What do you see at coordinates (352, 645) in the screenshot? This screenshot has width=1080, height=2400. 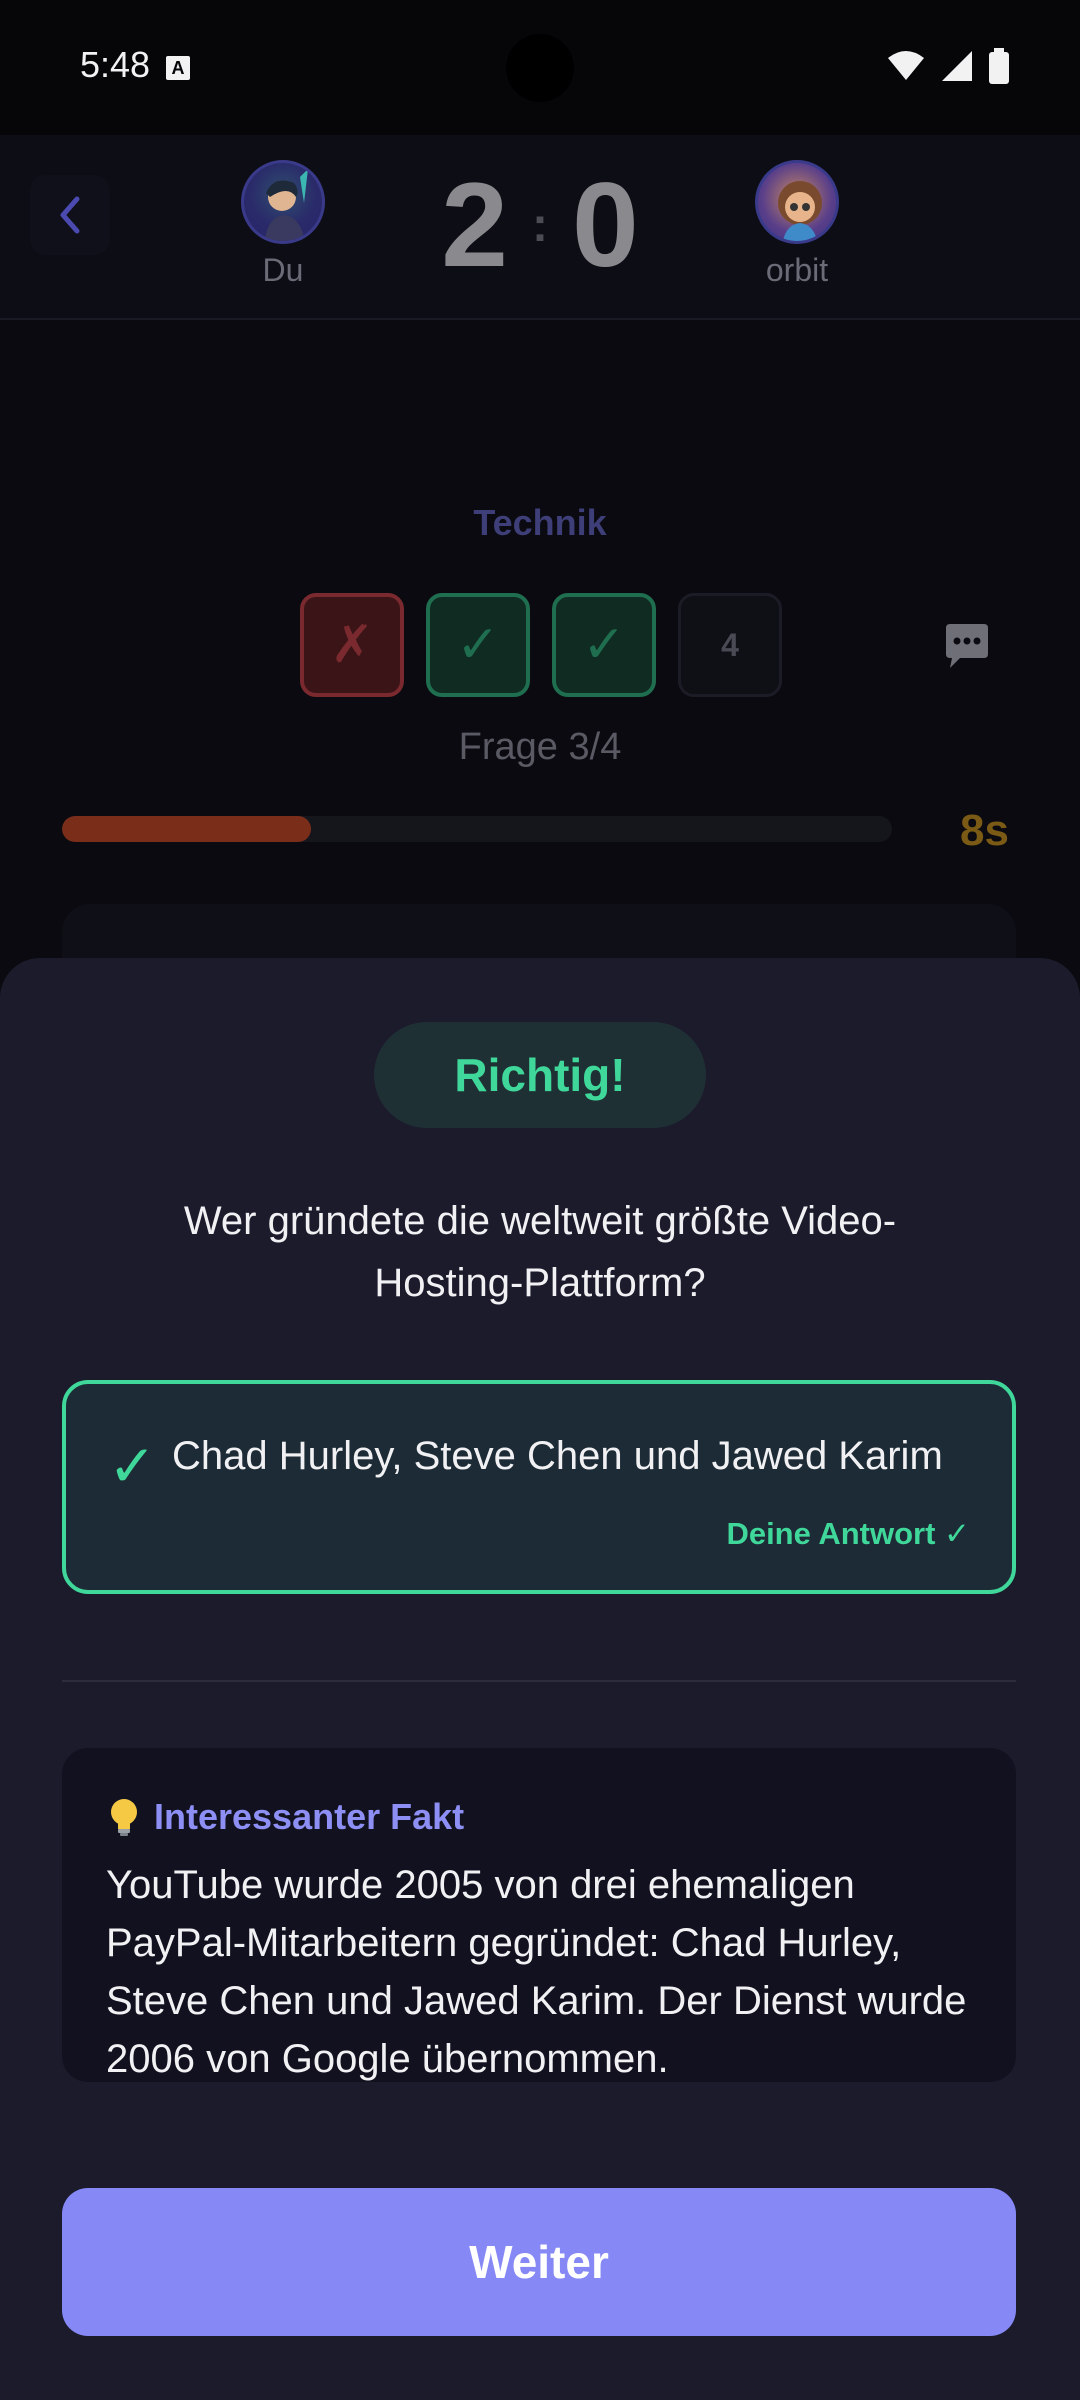 I see `round-1-wrong: ✗` at bounding box center [352, 645].